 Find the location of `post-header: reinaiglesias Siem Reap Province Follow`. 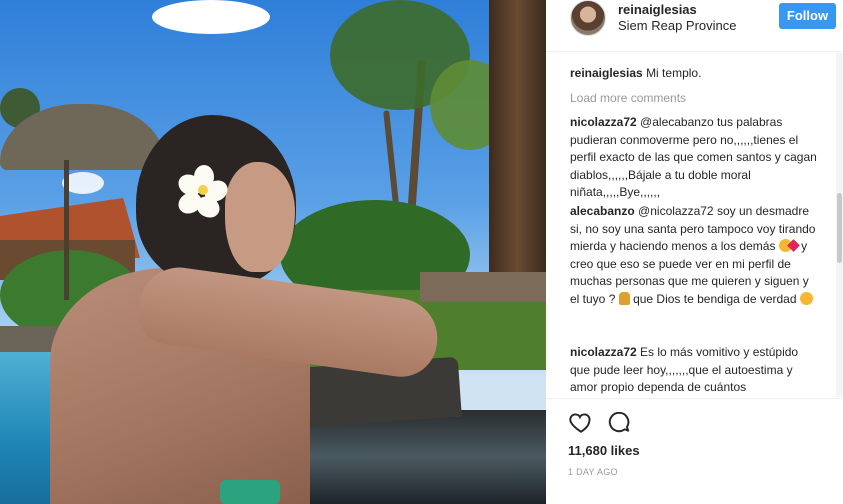

post-header: reinaiglesias Siem Reap Province Follow is located at coordinates (694, 26).